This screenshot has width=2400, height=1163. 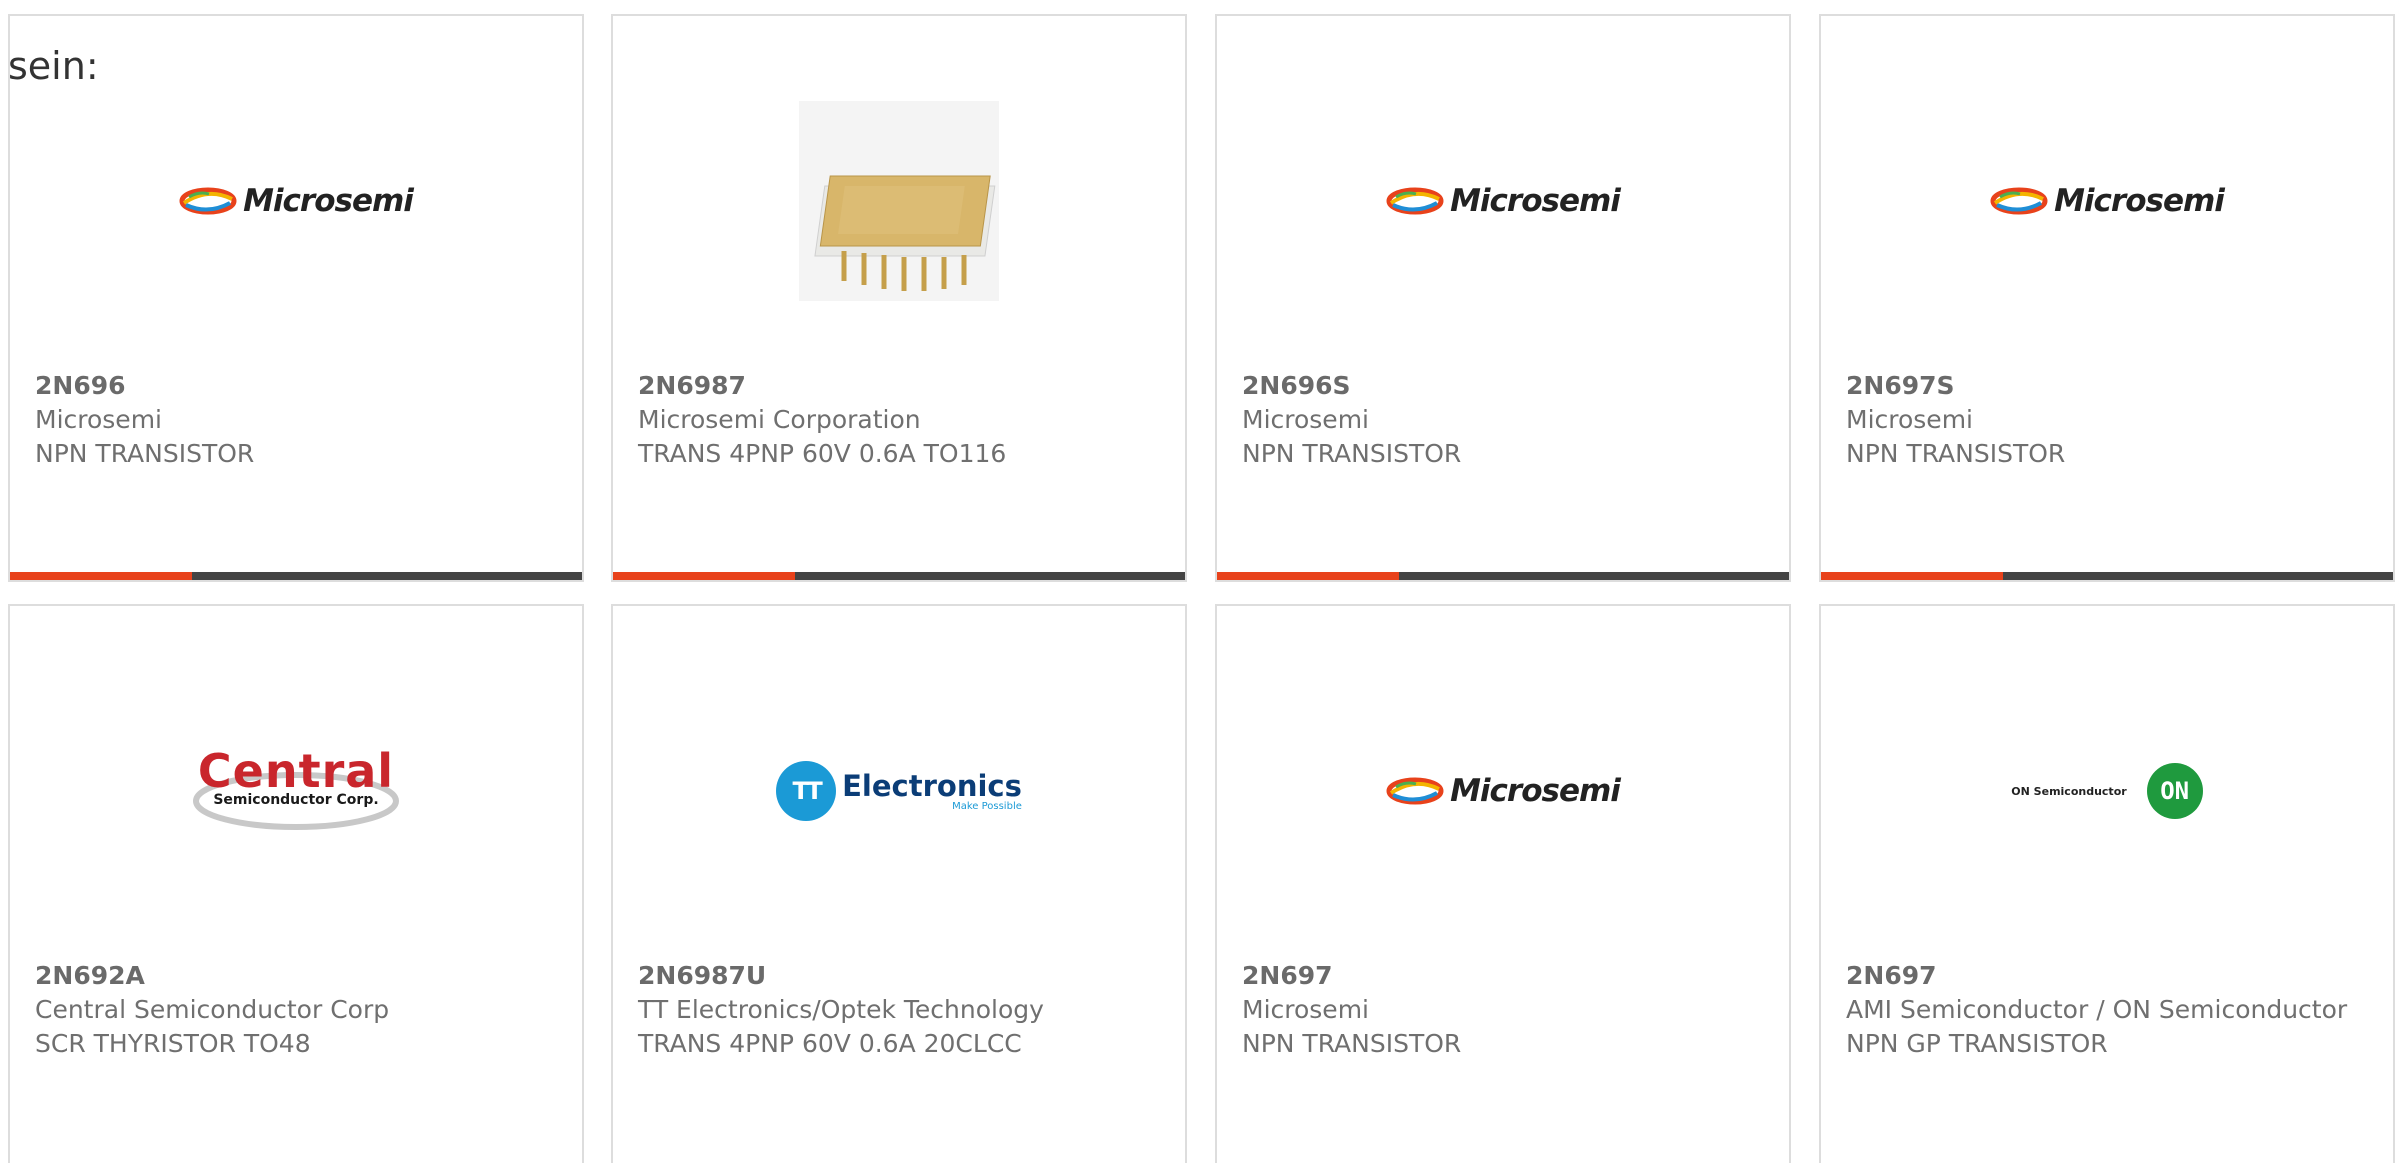 I want to click on tt-mark-icon: TT, so click(x=806, y=791).